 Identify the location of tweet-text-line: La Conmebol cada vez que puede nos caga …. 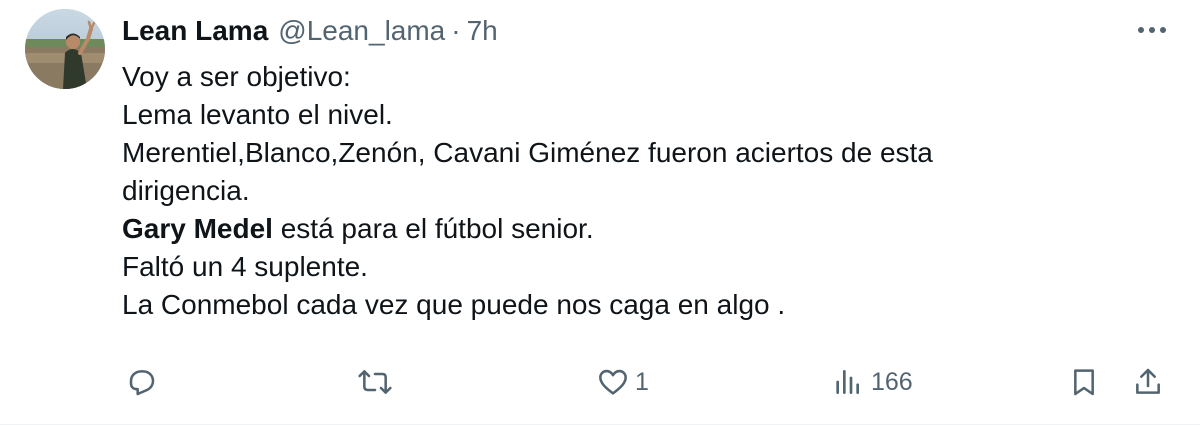
(454, 304).